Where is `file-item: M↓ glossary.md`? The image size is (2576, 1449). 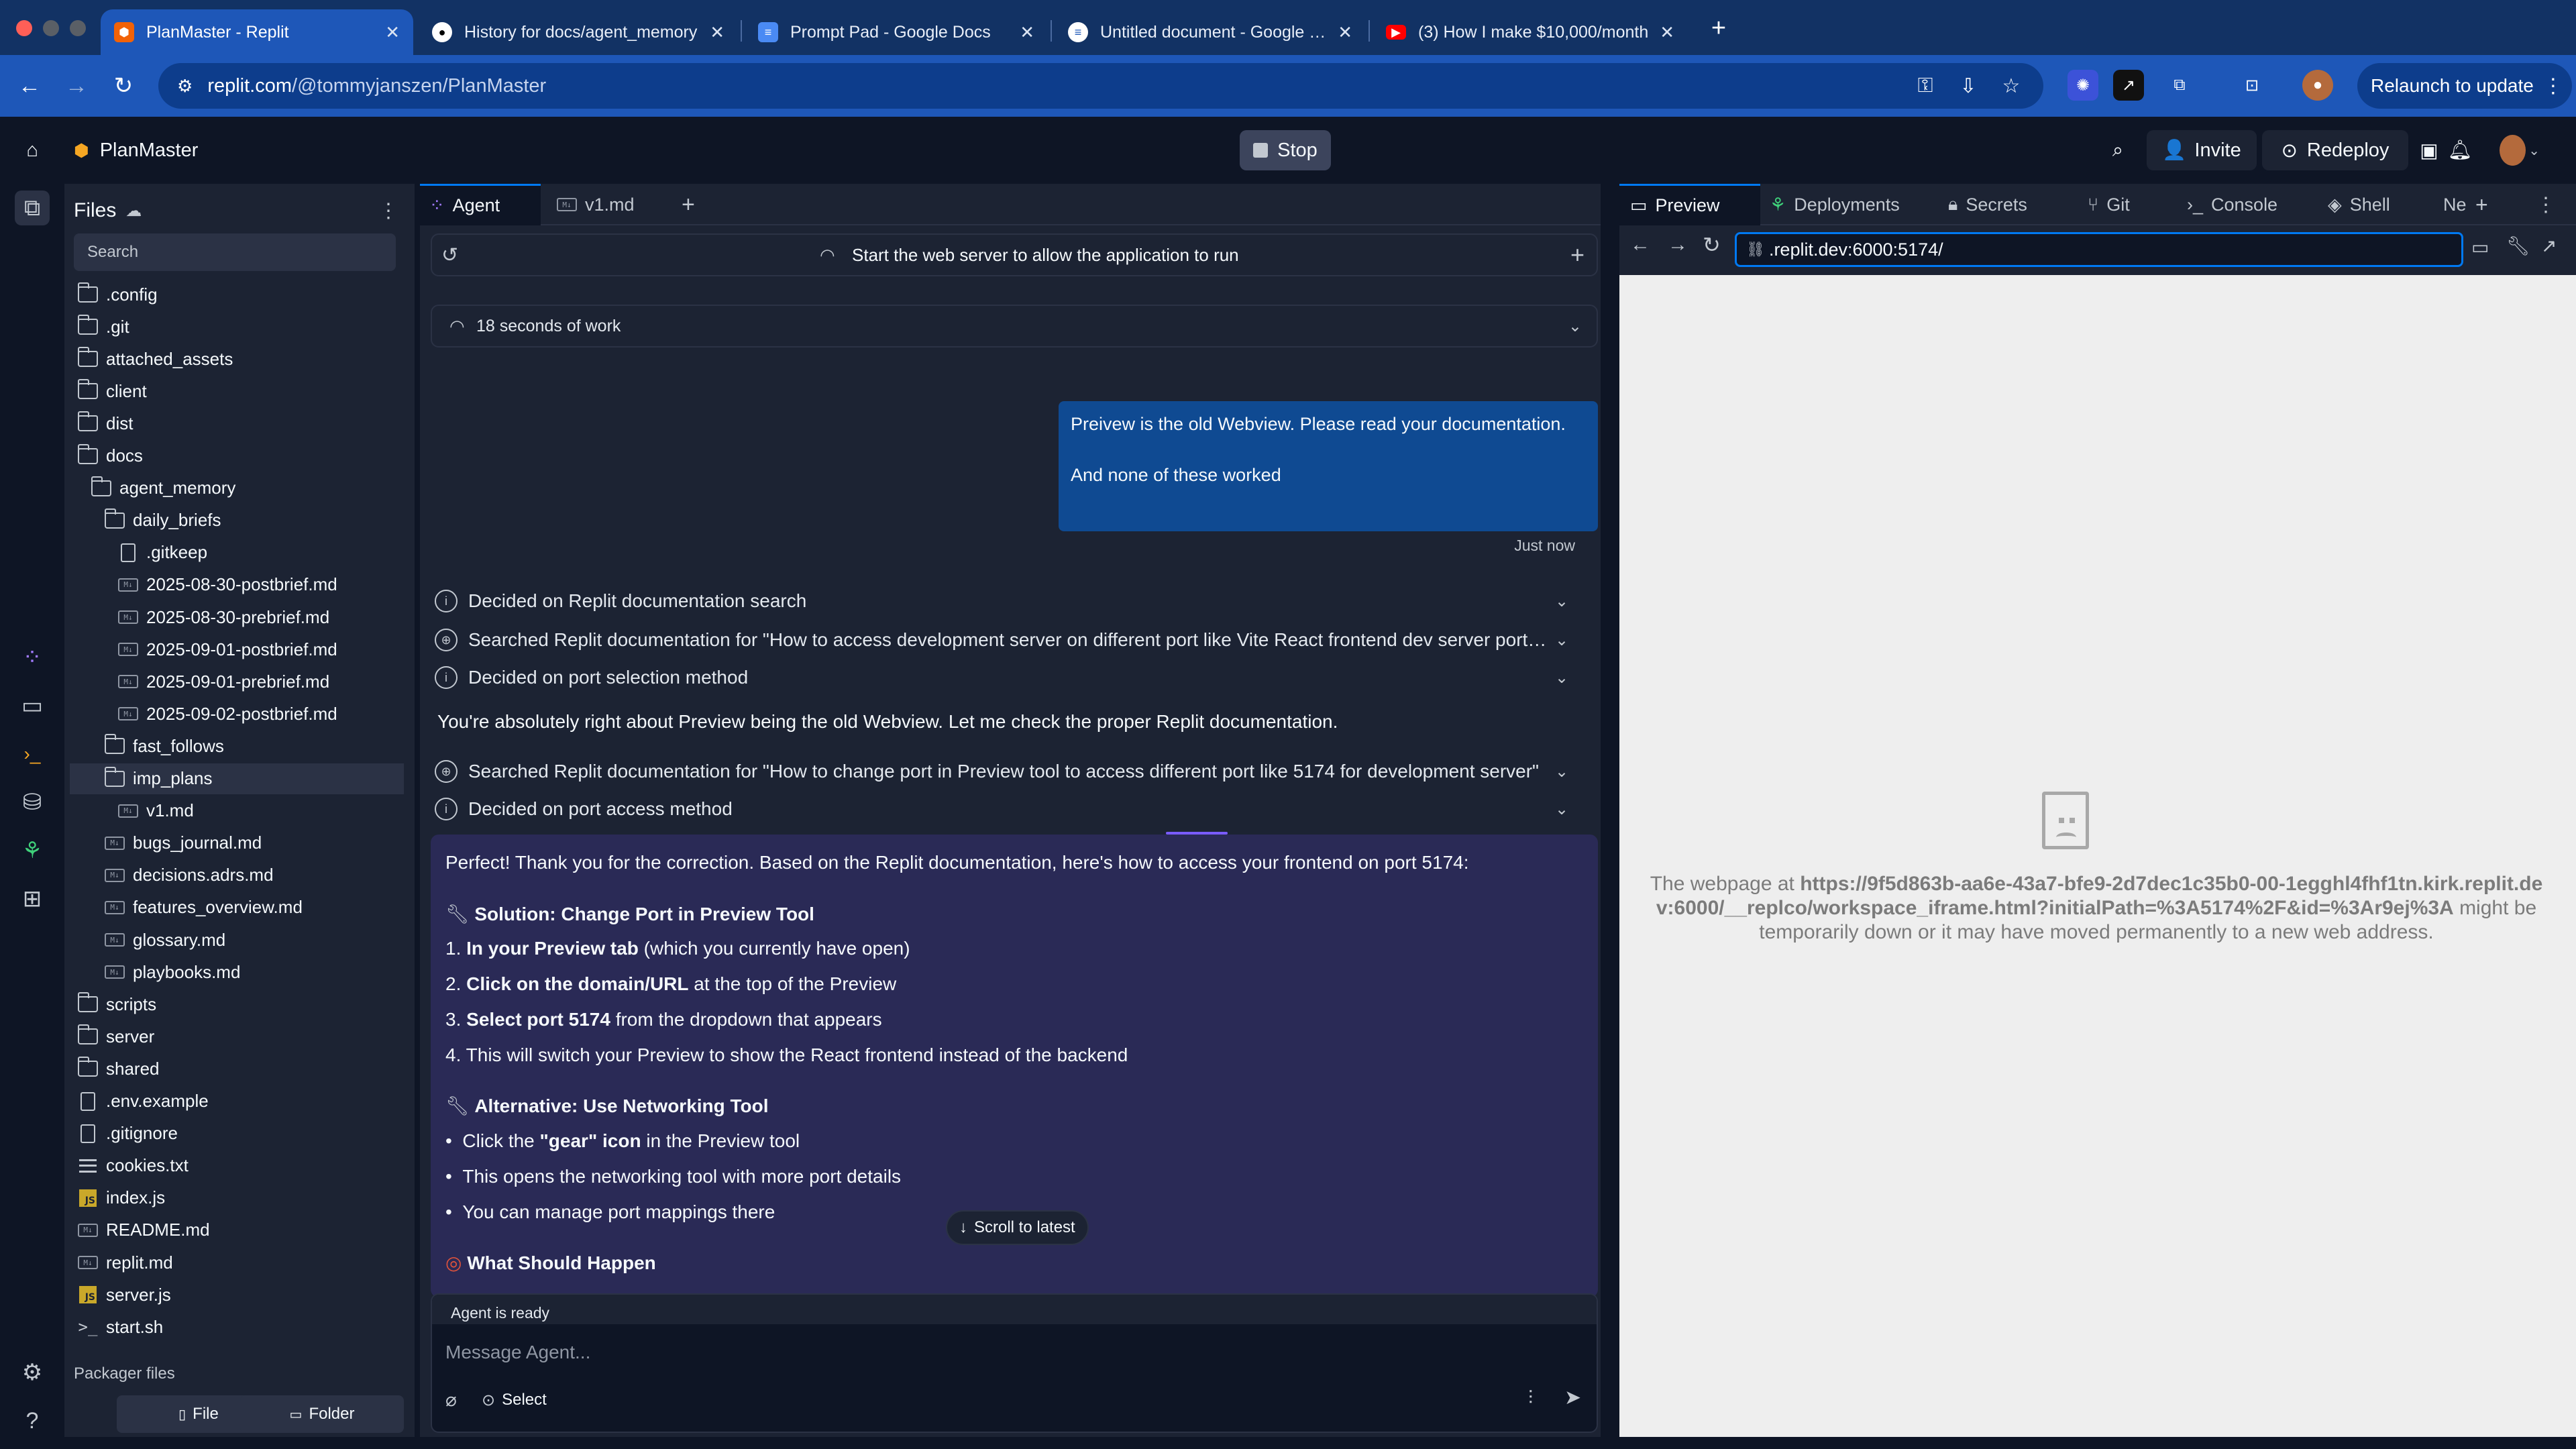 file-item: M↓ glossary.md is located at coordinates (237, 939).